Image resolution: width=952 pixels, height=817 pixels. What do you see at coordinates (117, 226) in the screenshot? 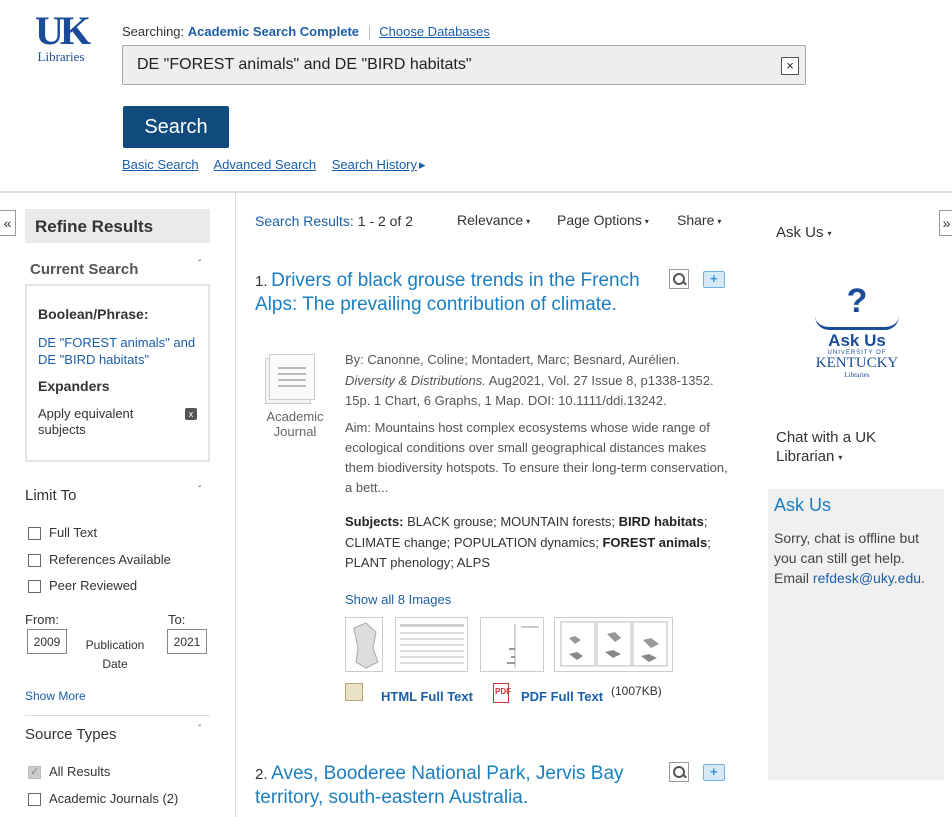
I see `refine-results-title: Refine Results` at bounding box center [117, 226].